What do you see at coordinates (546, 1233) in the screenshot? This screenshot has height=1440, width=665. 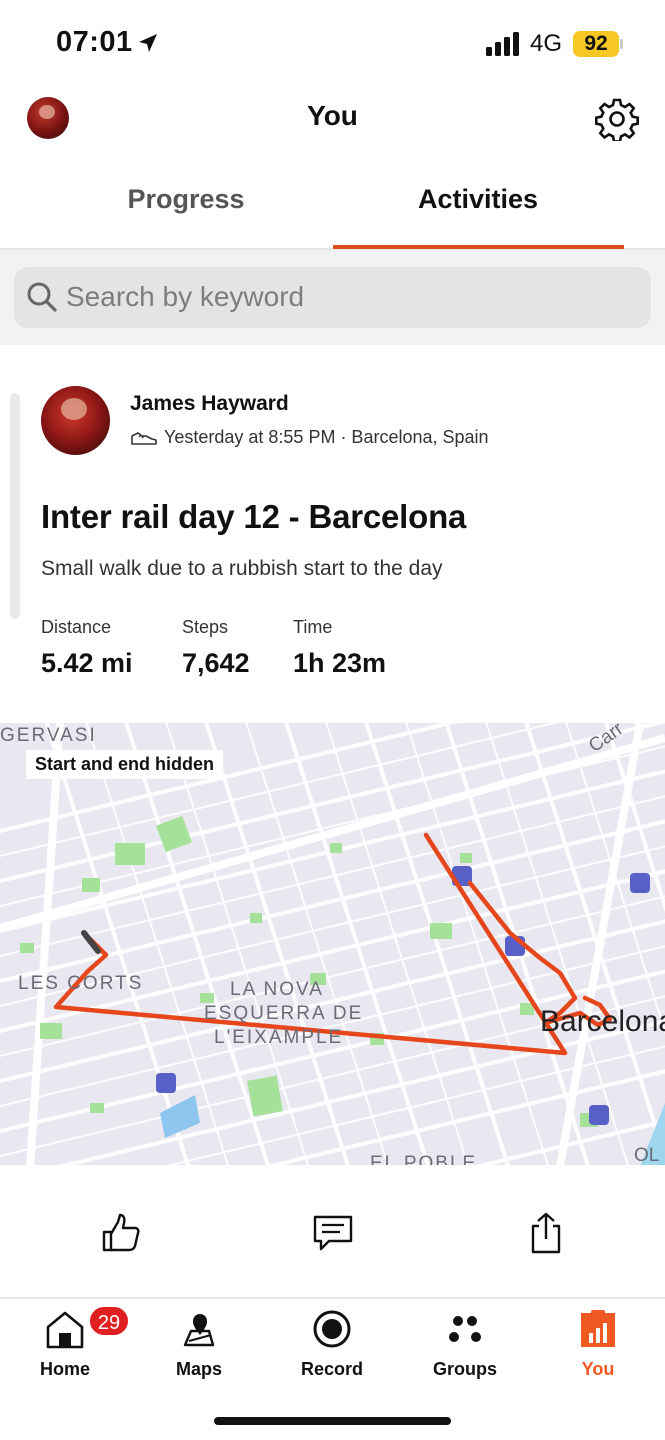 I see `share-icon` at bounding box center [546, 1233].